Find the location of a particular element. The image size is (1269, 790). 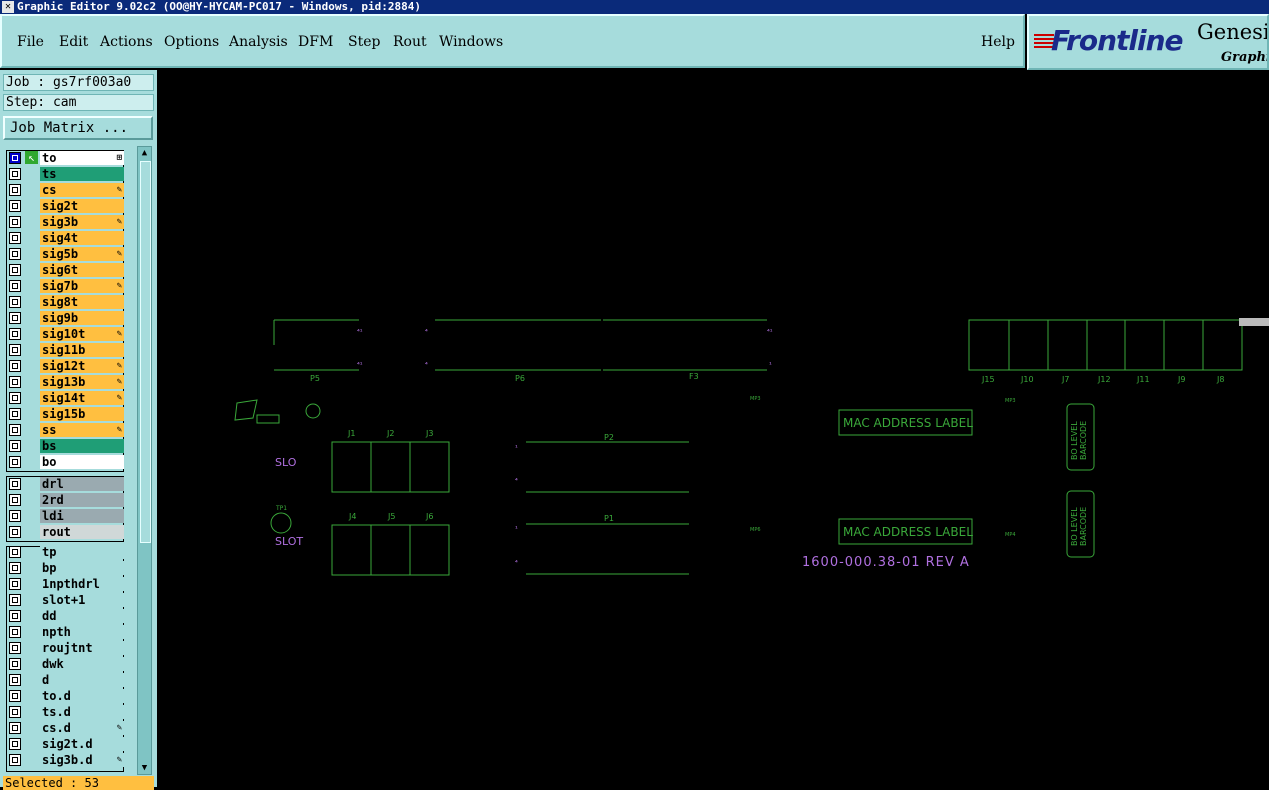

layer-row-sig13b: sig13b ✎ is located at coordinates (65, 382).